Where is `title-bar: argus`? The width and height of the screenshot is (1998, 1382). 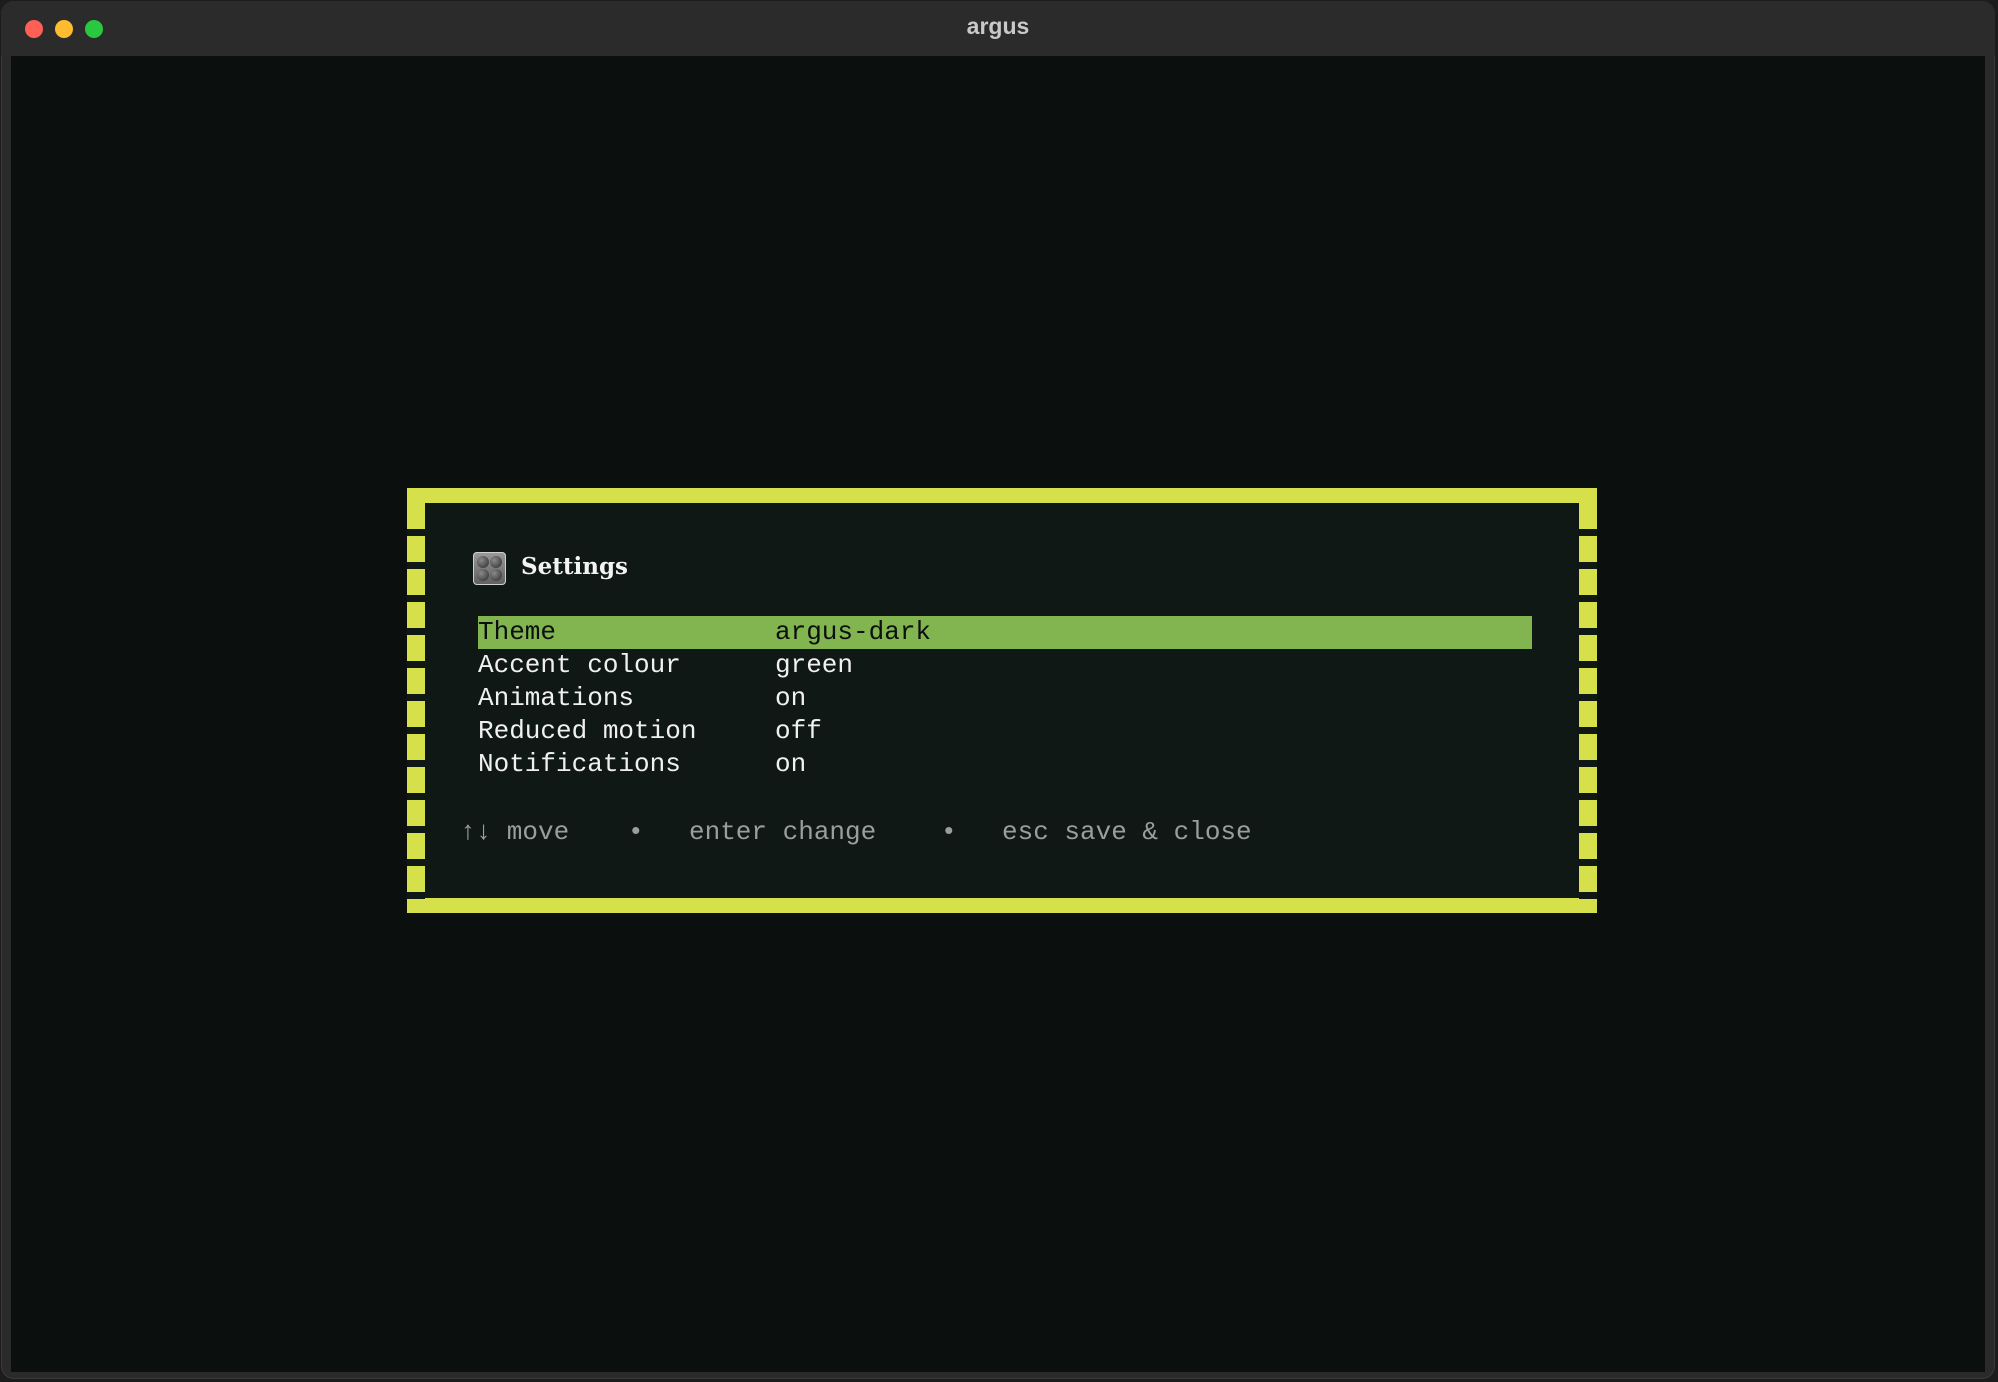 title-bar: argus is located at coordinates (998, 28).